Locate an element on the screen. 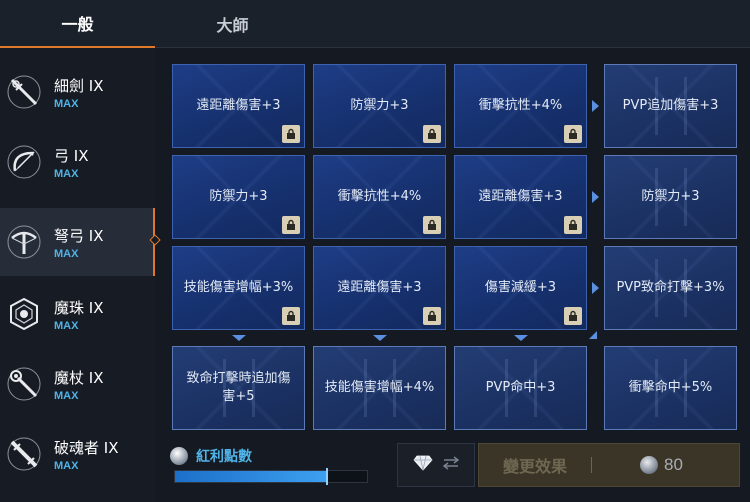 This screenshot has width=750, height=502. effect-card: 技能傷害增幅+4% is located at coordinates (379, 388).